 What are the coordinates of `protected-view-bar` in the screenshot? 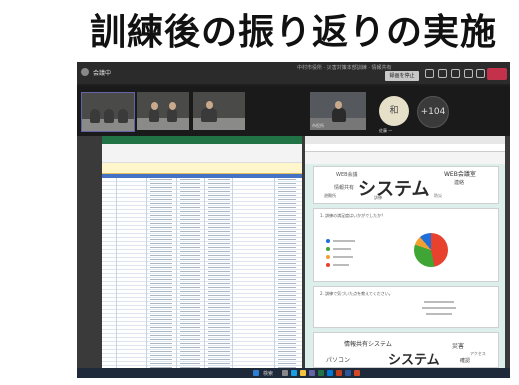 It's located at (202, 168).